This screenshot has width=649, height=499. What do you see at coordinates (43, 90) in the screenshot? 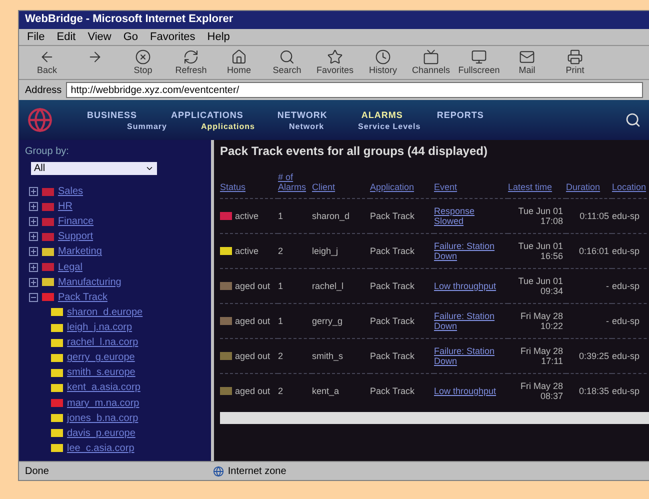
I see `address-label: Address` at bounding box center [43, 90].